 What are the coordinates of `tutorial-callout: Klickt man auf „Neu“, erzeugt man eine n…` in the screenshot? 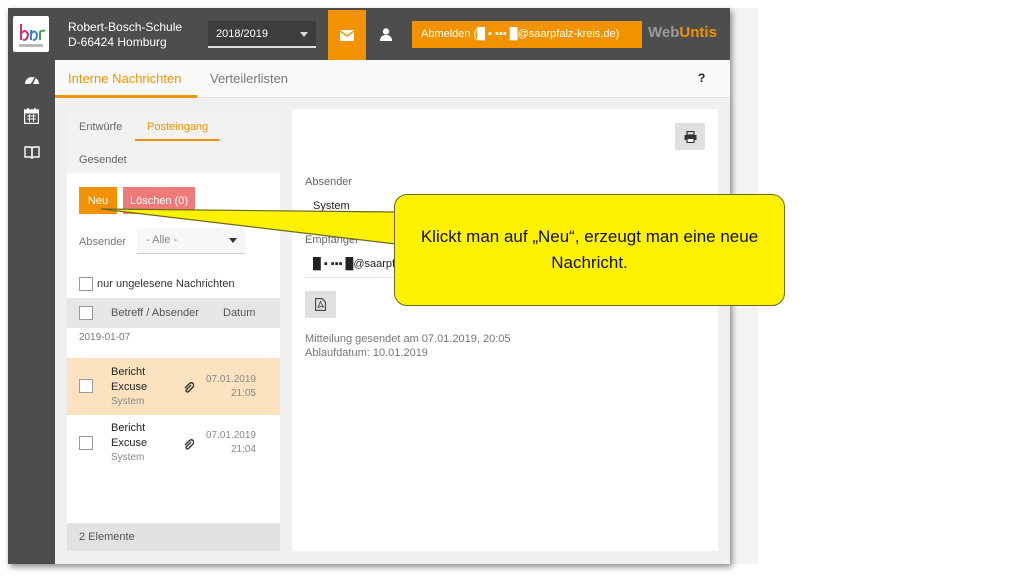 It's located at (589, 250).